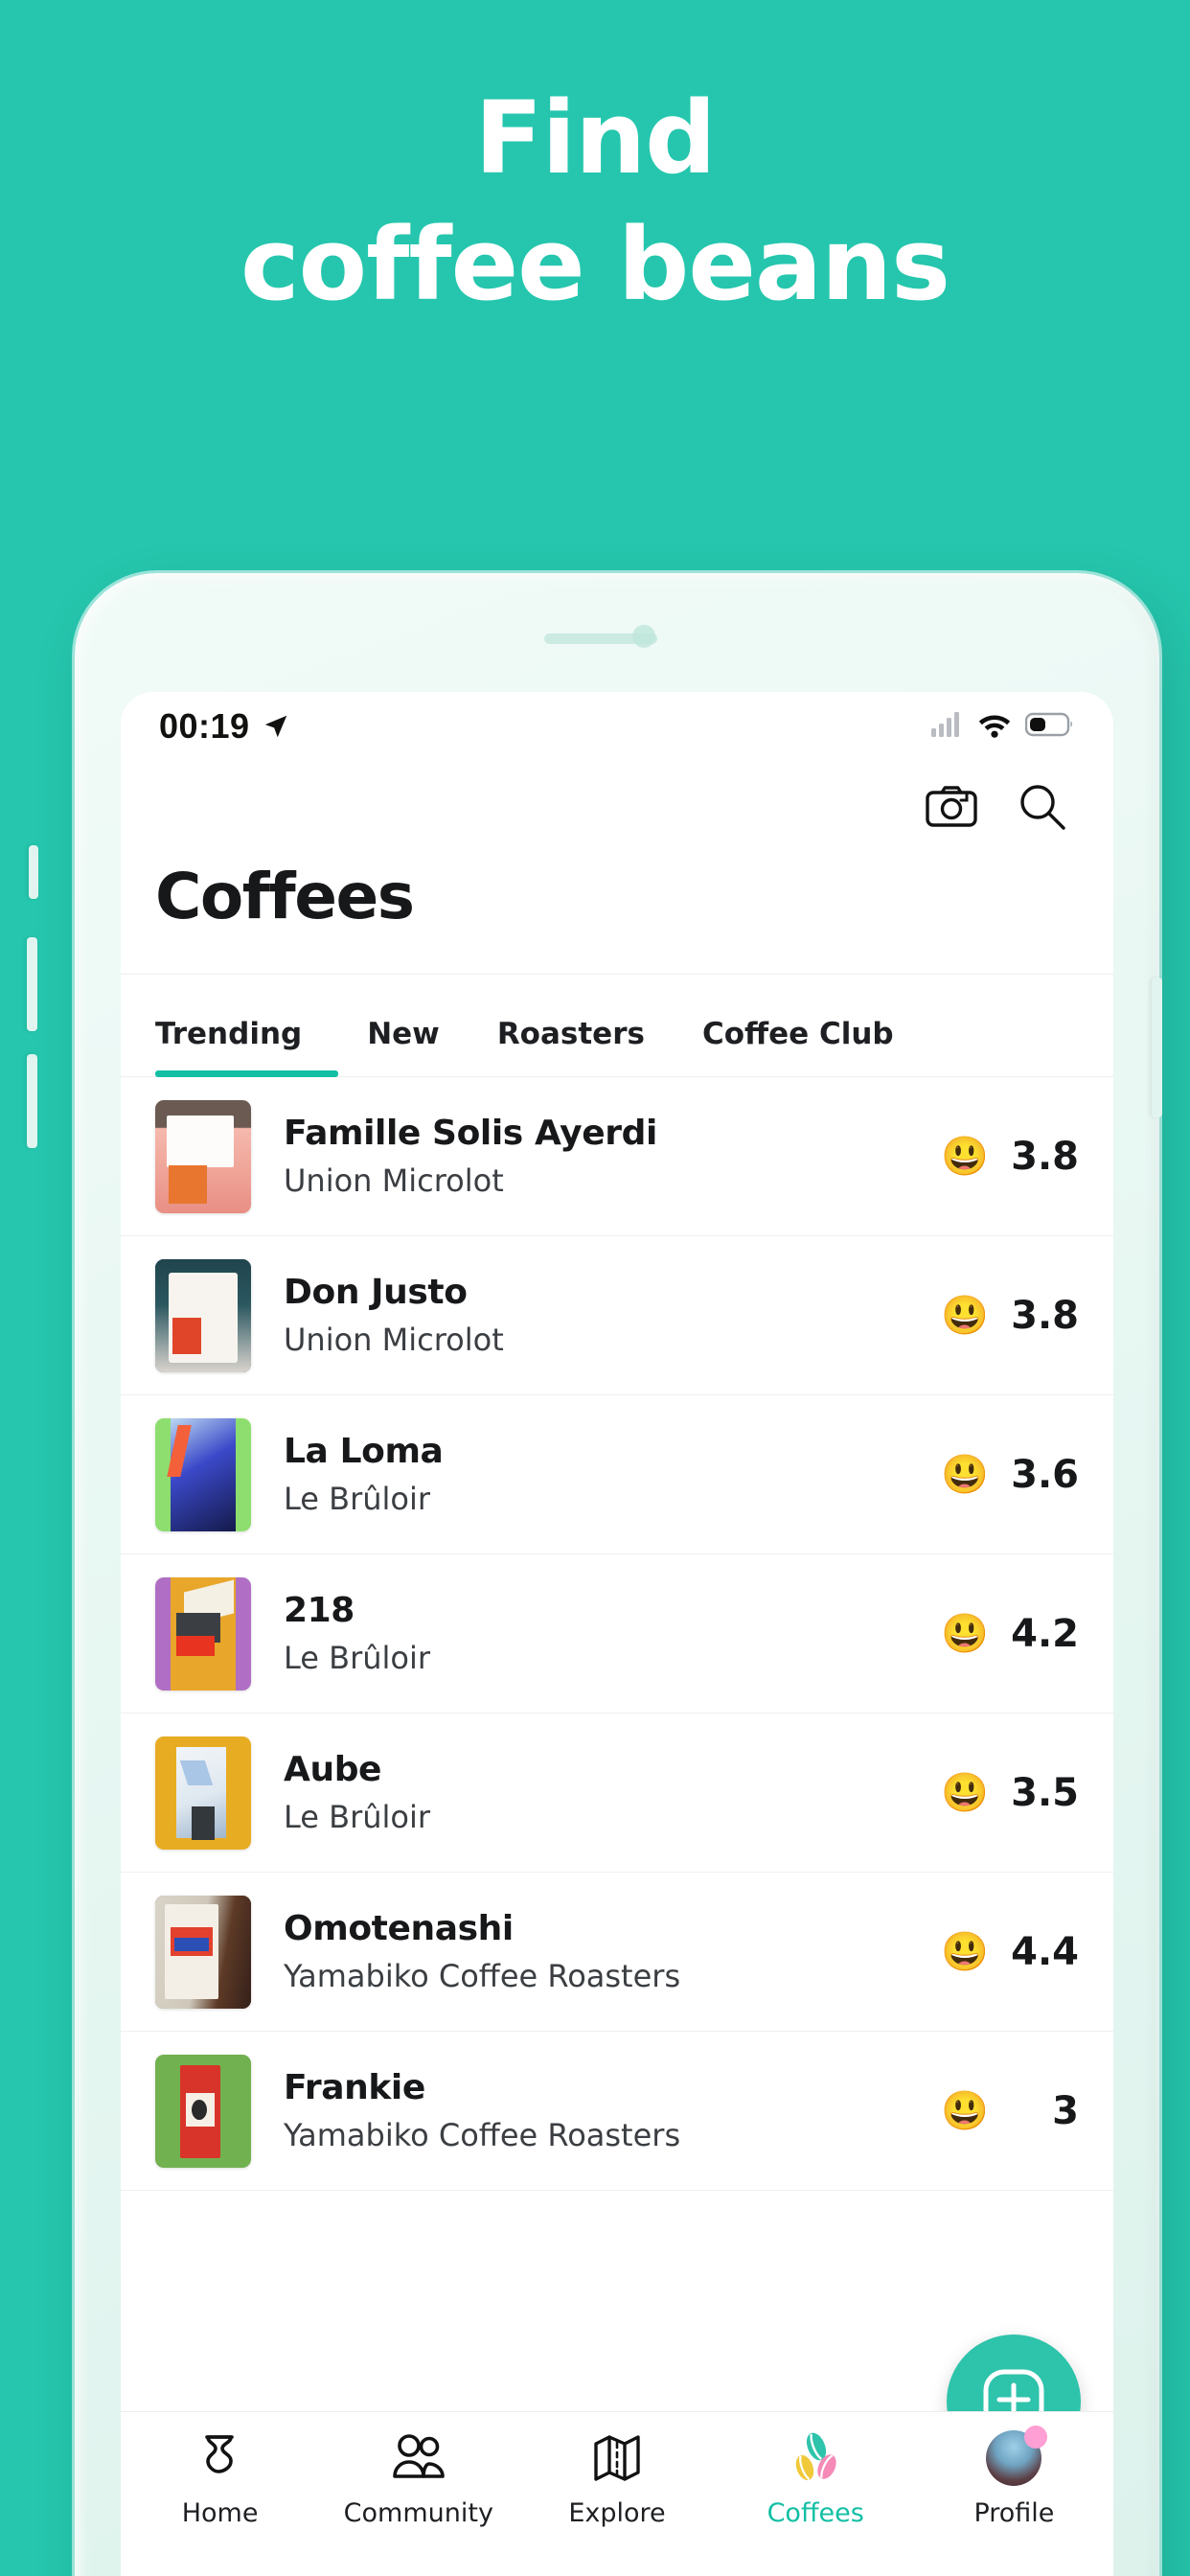 The height and width of the screenshot is (2576, 1190). I want to click on tab-new: New, so click(404, 1046).